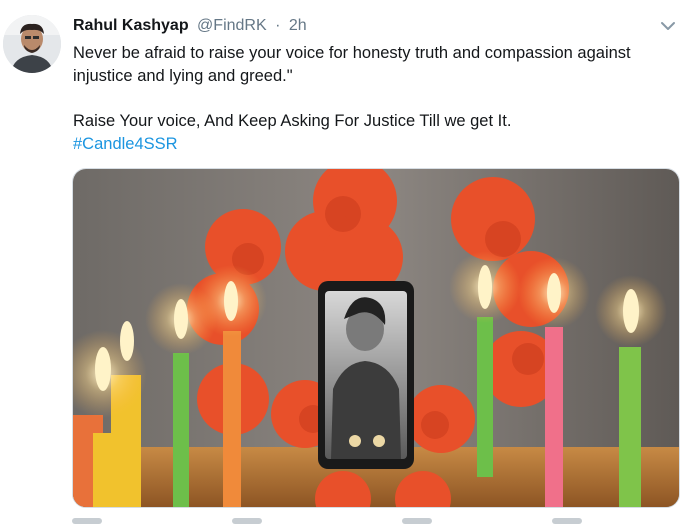  What do you see at coordinates (125, 144) in the screenshot?
I see `hashtag-link: #Candle4SSR` at bounding box center [125, 144].